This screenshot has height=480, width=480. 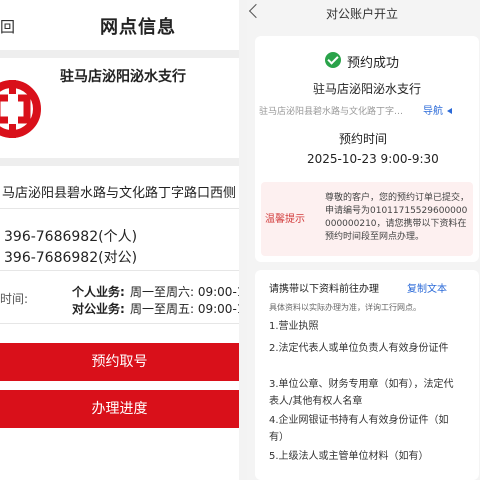 I want to click on right-header: 对公账户开立, so click(x=363, y=14).